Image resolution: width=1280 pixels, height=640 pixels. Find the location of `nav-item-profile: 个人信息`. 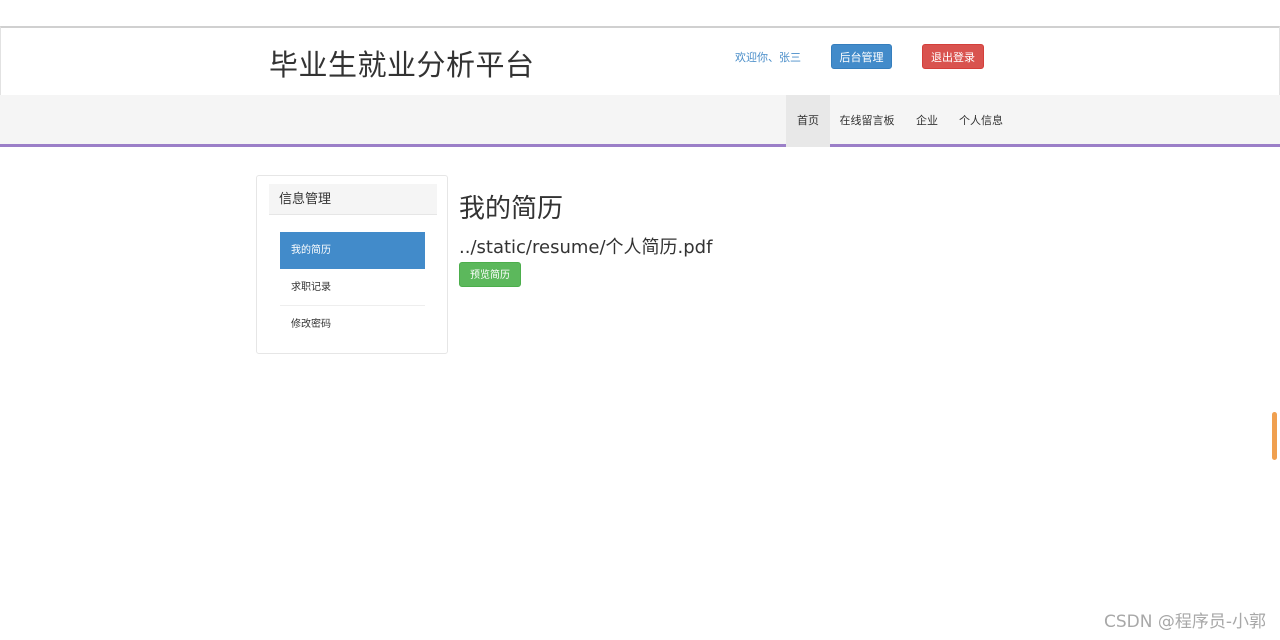

nav-item-profile: 个人信息 is located at coordinates (981, 121).